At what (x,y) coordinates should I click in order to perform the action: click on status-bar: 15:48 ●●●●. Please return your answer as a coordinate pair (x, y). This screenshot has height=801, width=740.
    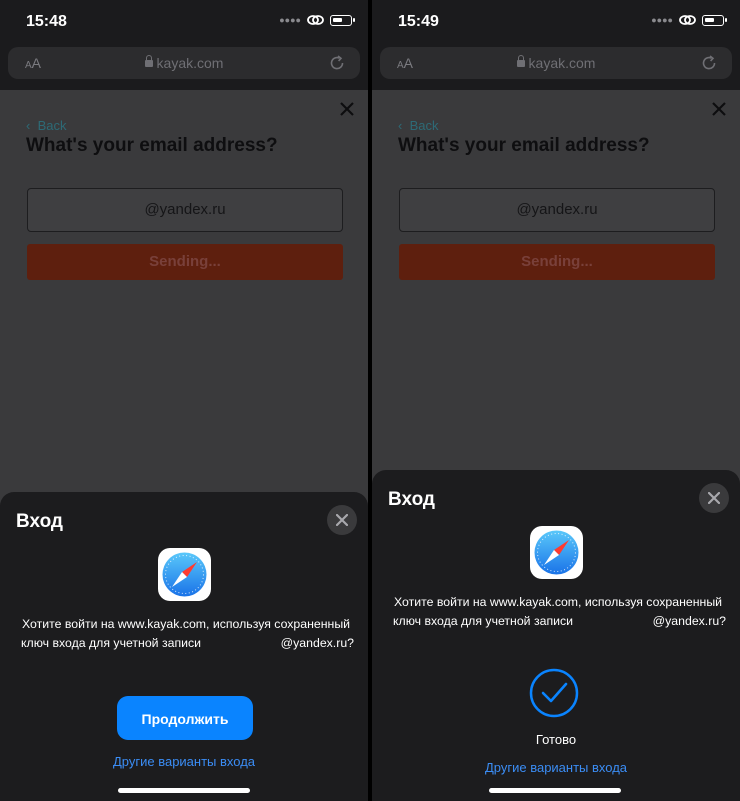
    Looking at the image, I should click on (184, 22).